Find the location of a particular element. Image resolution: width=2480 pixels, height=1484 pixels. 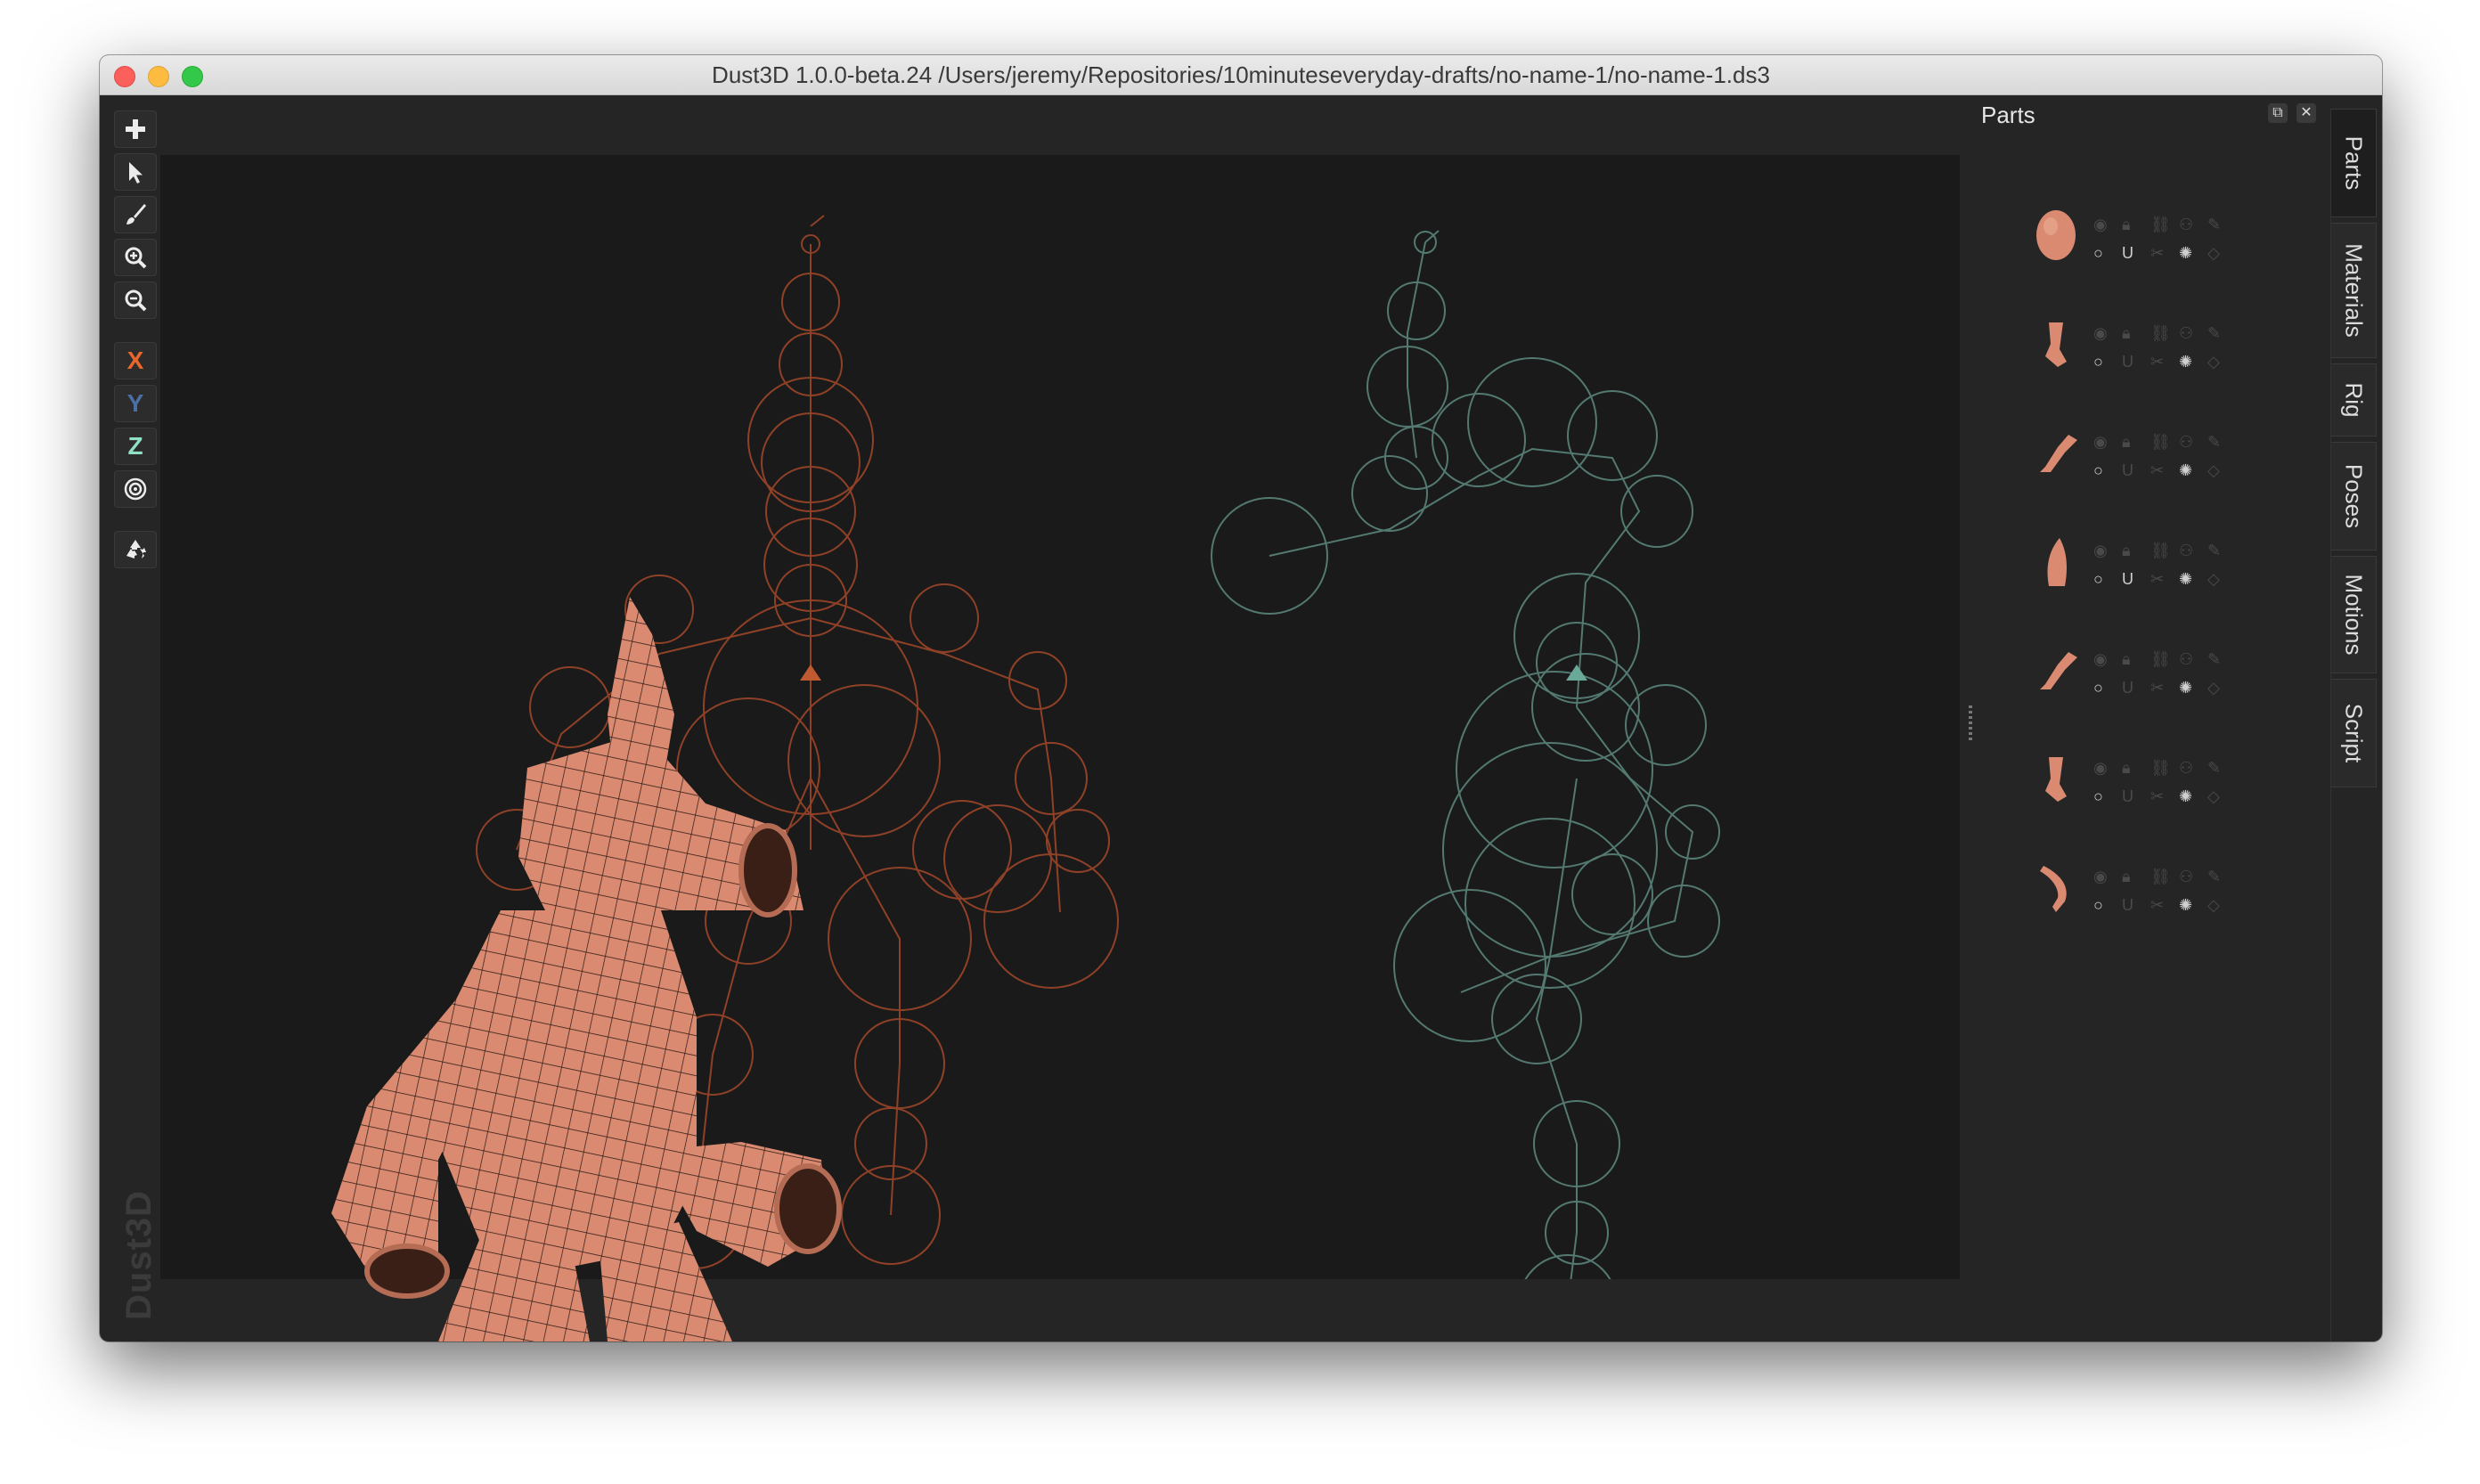

tab-poses: Poses is located at coordinates (2354, 496).